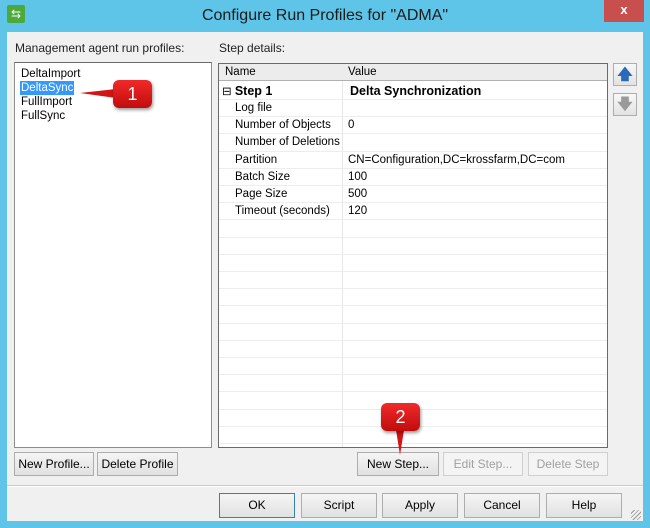  Describe the element at coordinates (400, 442) in the screenshot. I see `callout-2-pointer` at that location.